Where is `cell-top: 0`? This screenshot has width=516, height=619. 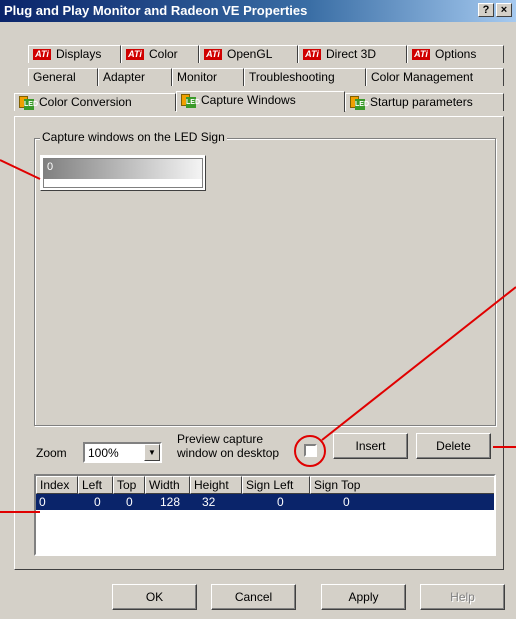
cell-top: 0 is located at coordinates (129, 502).